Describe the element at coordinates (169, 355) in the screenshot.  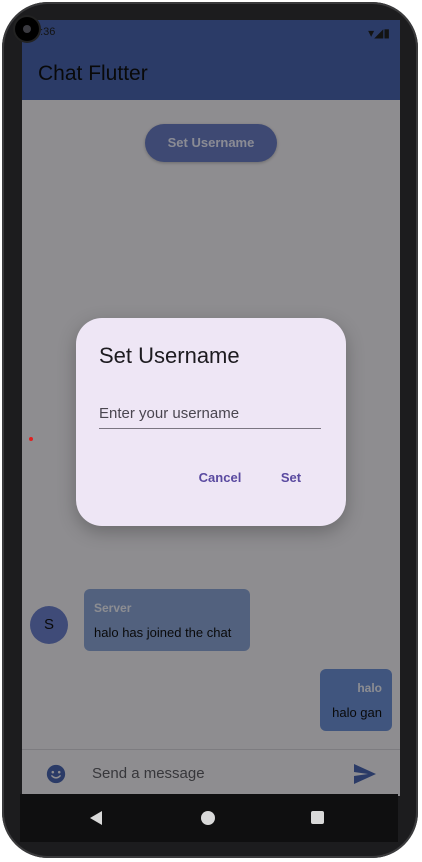
I see `dialog-title: Set Username` at that location.